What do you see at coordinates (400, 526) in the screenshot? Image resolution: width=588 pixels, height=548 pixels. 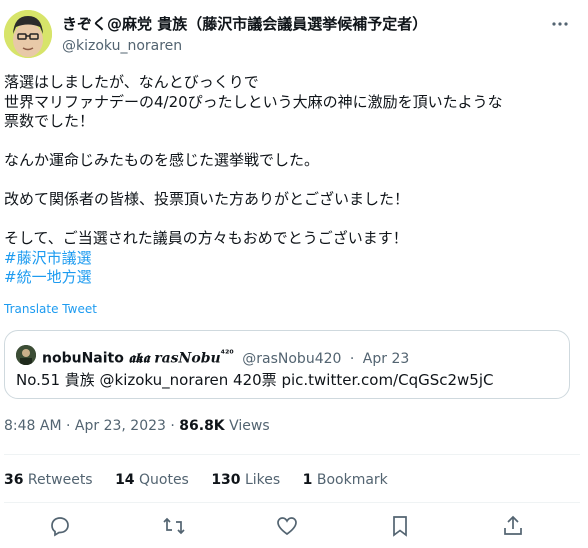 I see `bookmark-icon` at bounding box center [400, 526].